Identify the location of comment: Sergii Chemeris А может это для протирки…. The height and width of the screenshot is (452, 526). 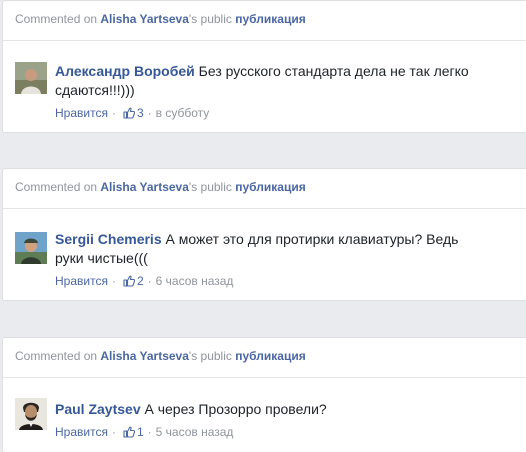
(264, 259).